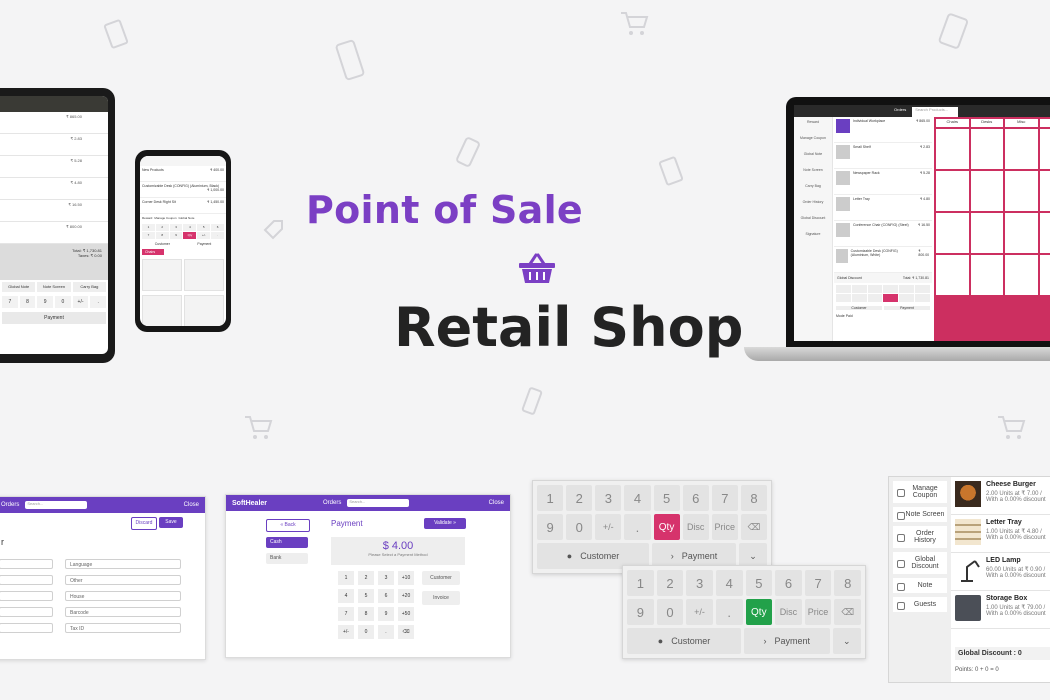  Describe the element at coordinates (123, 612) in the screenshot. I see `barcode-field: Barcode` at that location.